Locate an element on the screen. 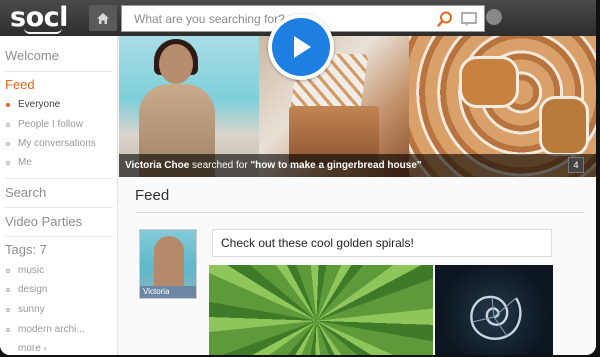  search-icon is located at coordinates (445, 19).